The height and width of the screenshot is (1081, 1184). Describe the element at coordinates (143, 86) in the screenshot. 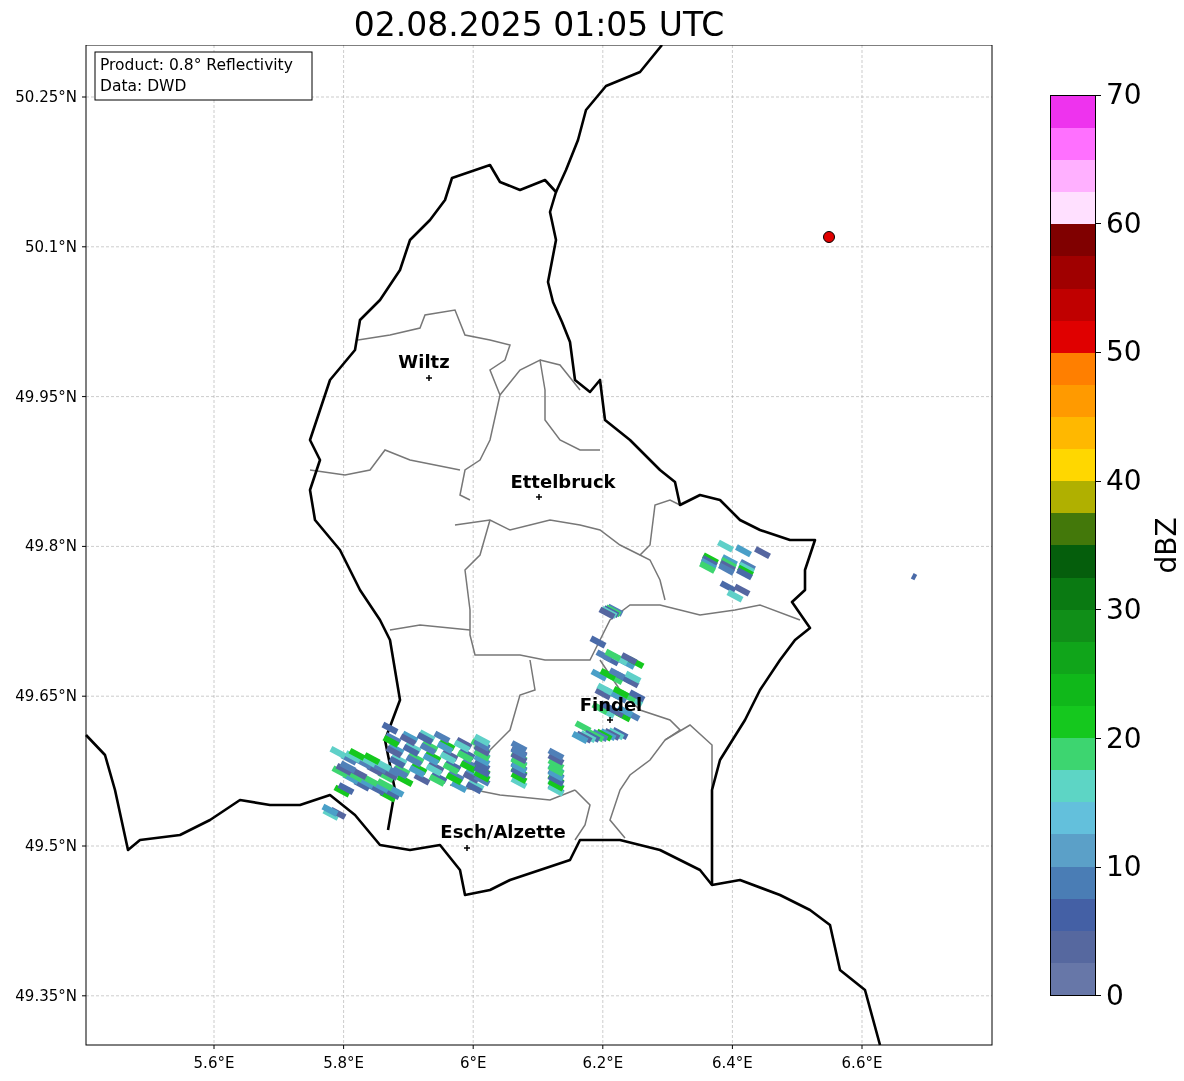

I see `info-text: Data: DWD` at that location.